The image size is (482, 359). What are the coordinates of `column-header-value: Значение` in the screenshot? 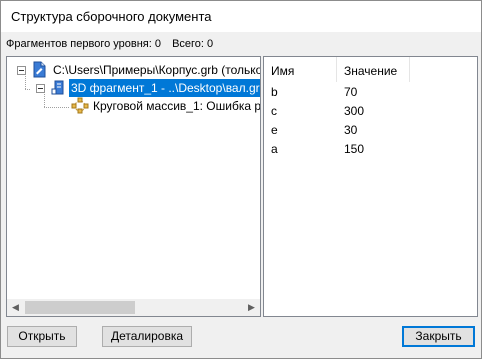 It's located at (373, 69).